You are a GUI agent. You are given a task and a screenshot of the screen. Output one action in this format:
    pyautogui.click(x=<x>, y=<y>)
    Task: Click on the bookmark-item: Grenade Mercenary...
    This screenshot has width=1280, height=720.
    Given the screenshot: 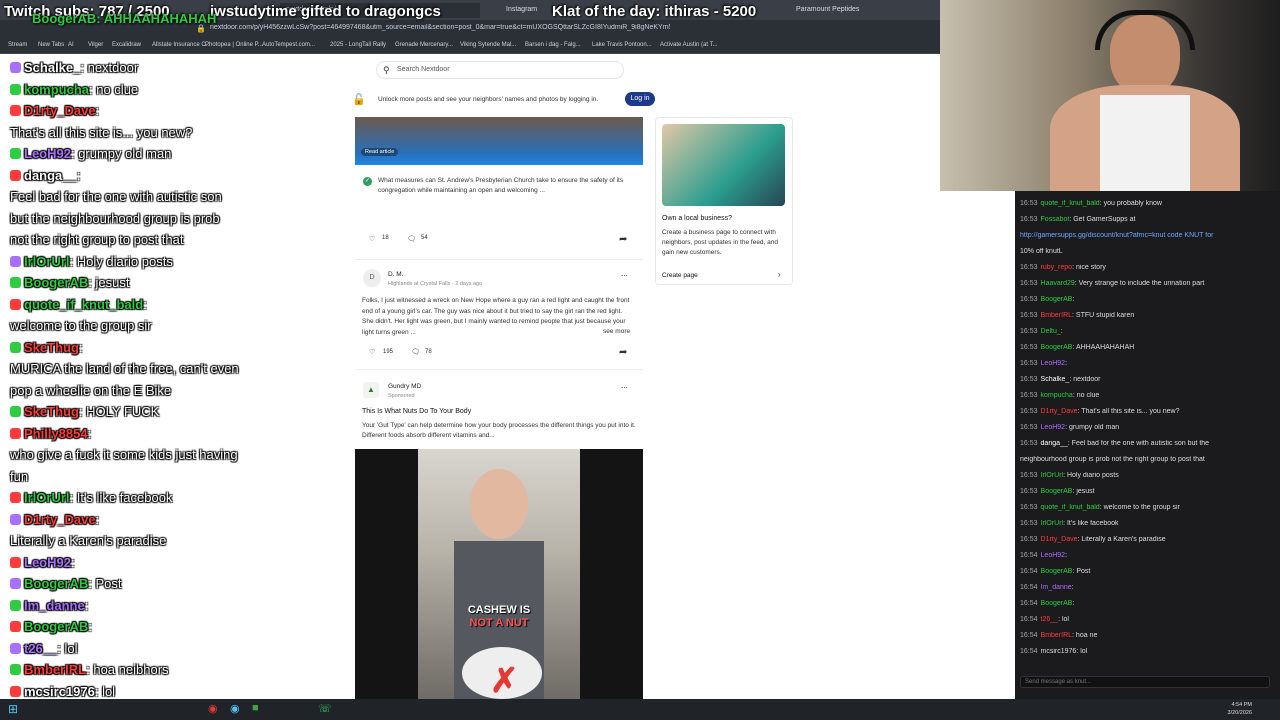 What is the action you would take?
    pyautogui.click(x=424, y=45)
    